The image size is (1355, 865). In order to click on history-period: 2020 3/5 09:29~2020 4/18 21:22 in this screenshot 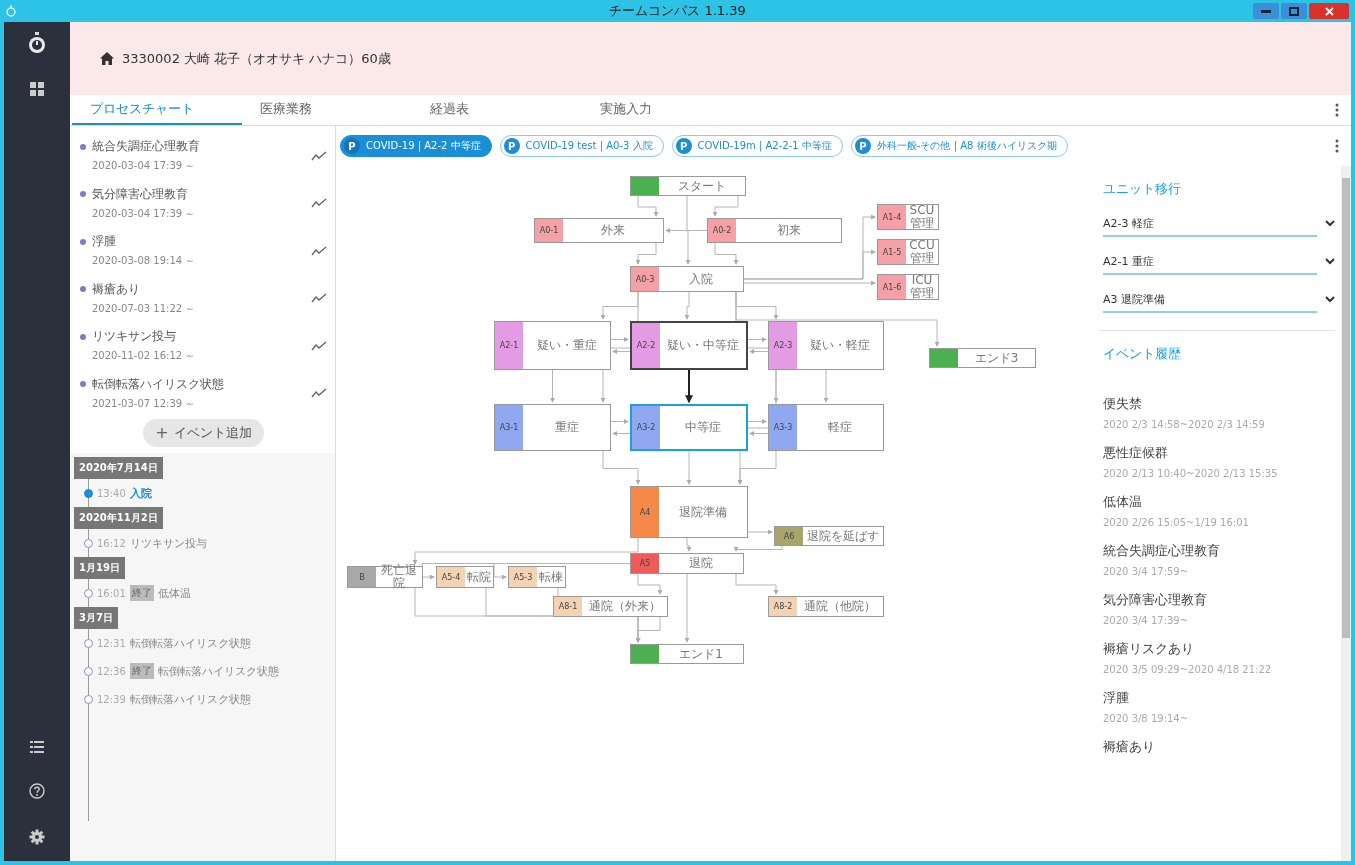, I will do `click(1188, 669)`.